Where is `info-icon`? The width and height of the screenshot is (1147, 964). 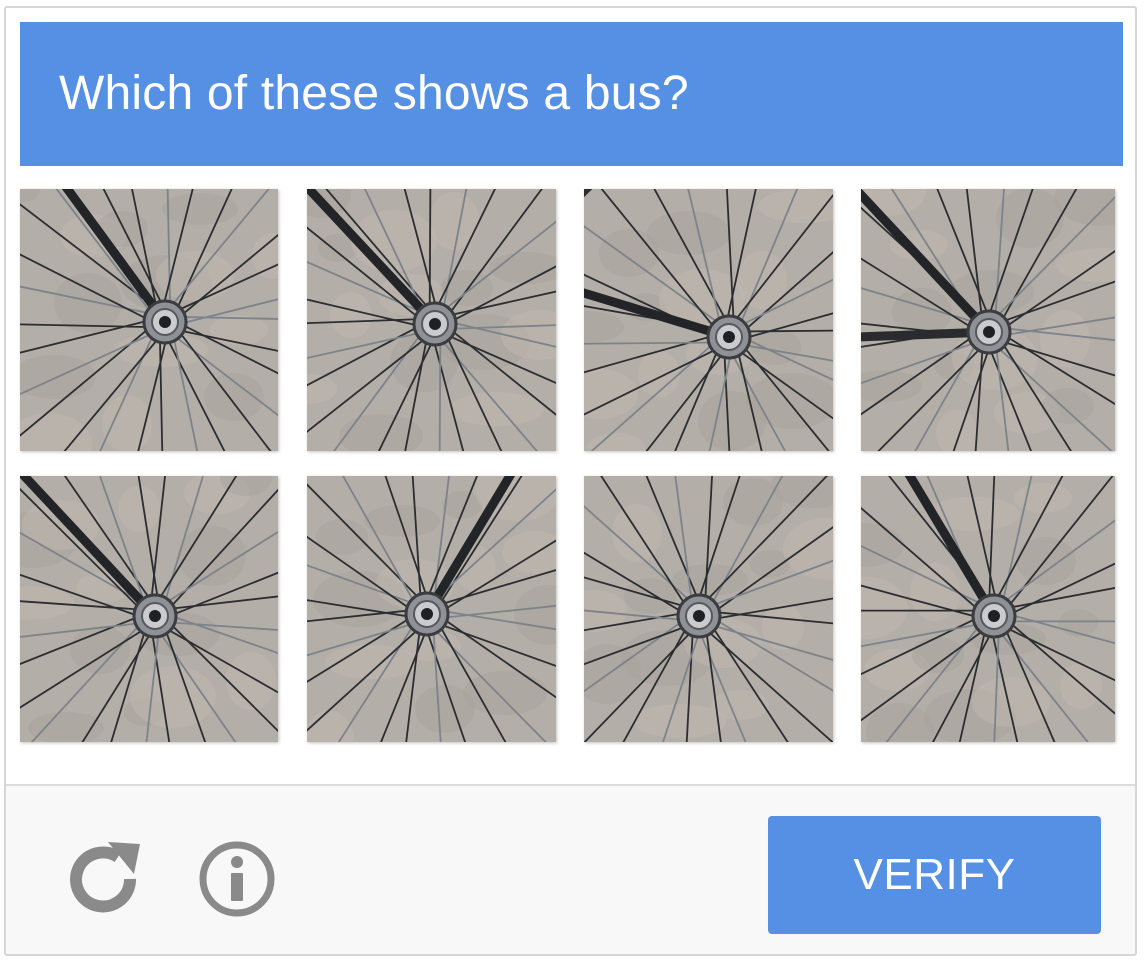 info-icon is located at coordinates (237, 879).